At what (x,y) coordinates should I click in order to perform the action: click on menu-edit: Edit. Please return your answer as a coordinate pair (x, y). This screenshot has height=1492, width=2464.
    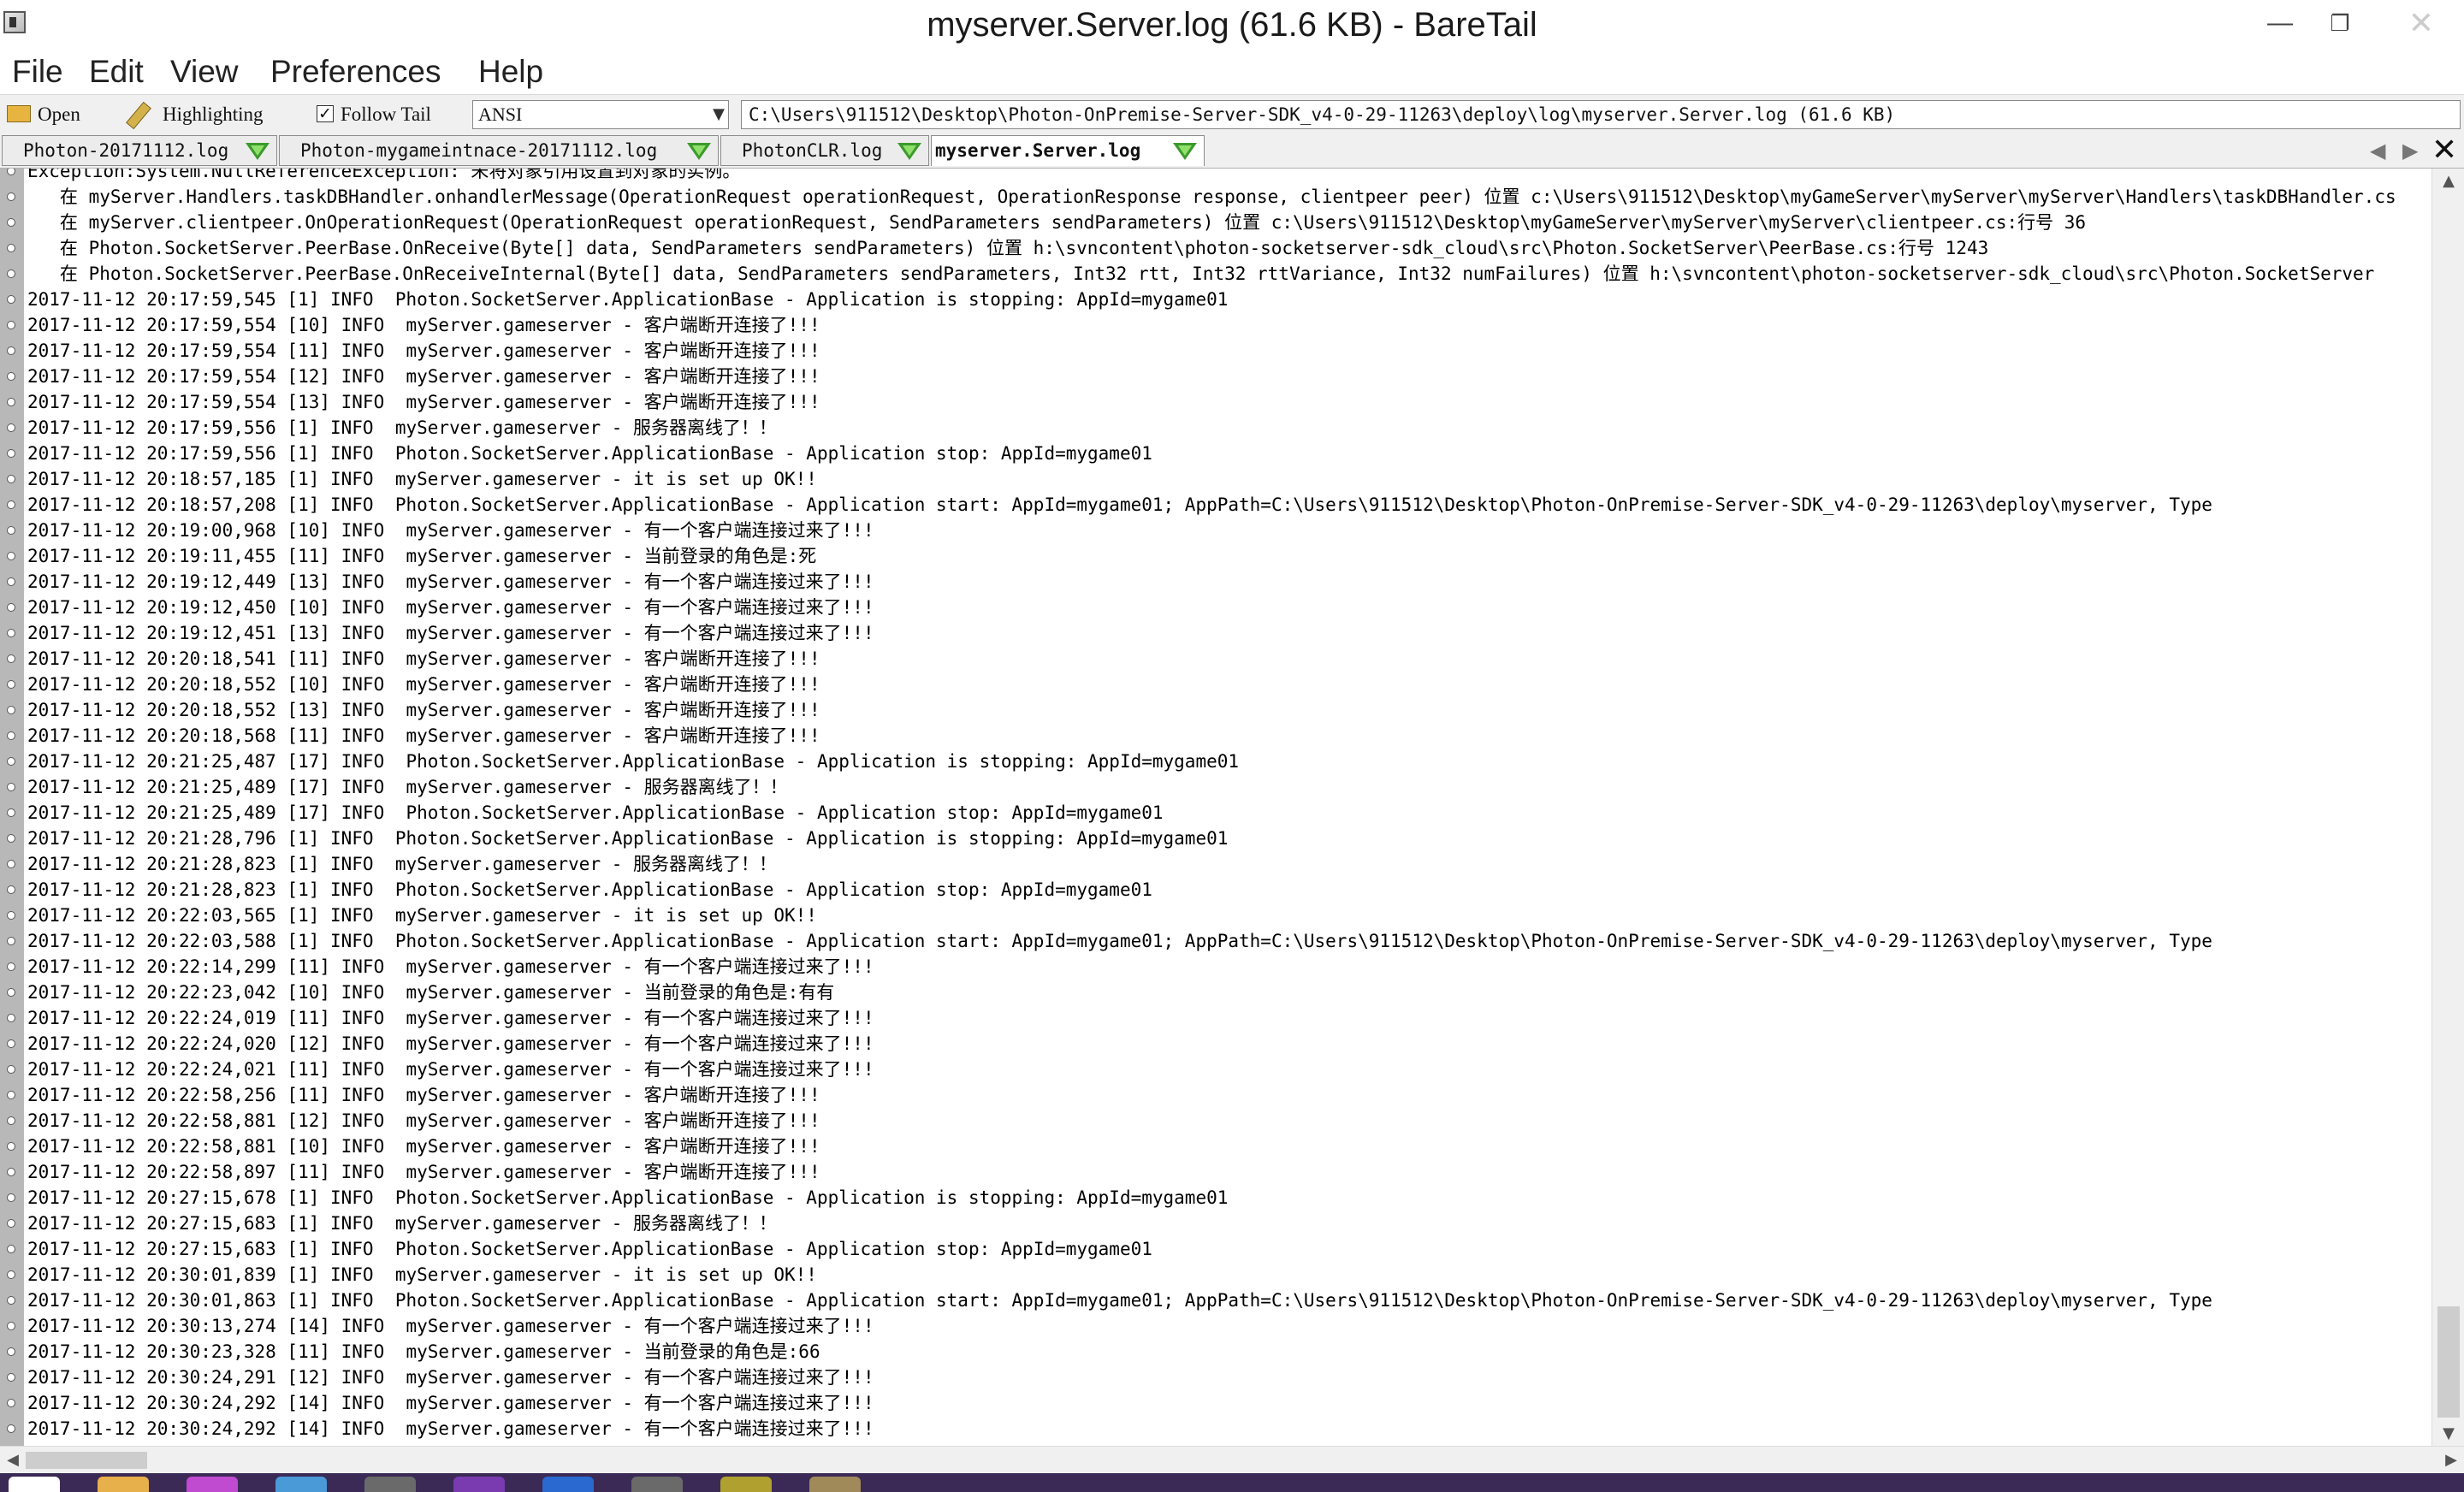
    Looking at the image, I should click on (116, 72).